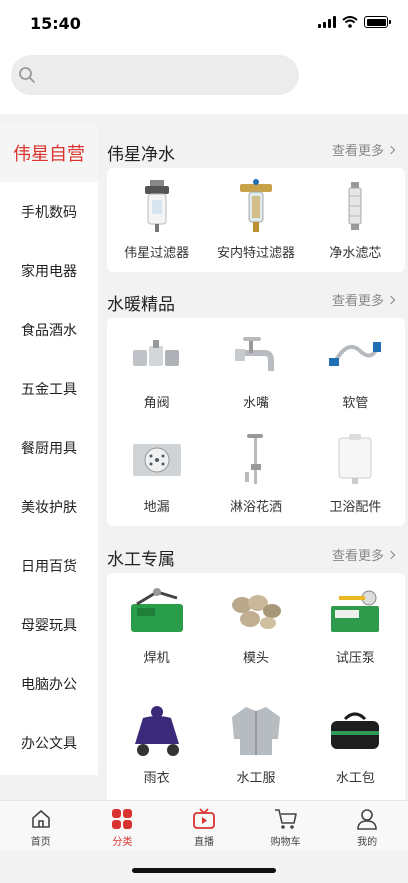 The image size is (408, 883). I want to click on product-item: 地漏, so click(156, 474).